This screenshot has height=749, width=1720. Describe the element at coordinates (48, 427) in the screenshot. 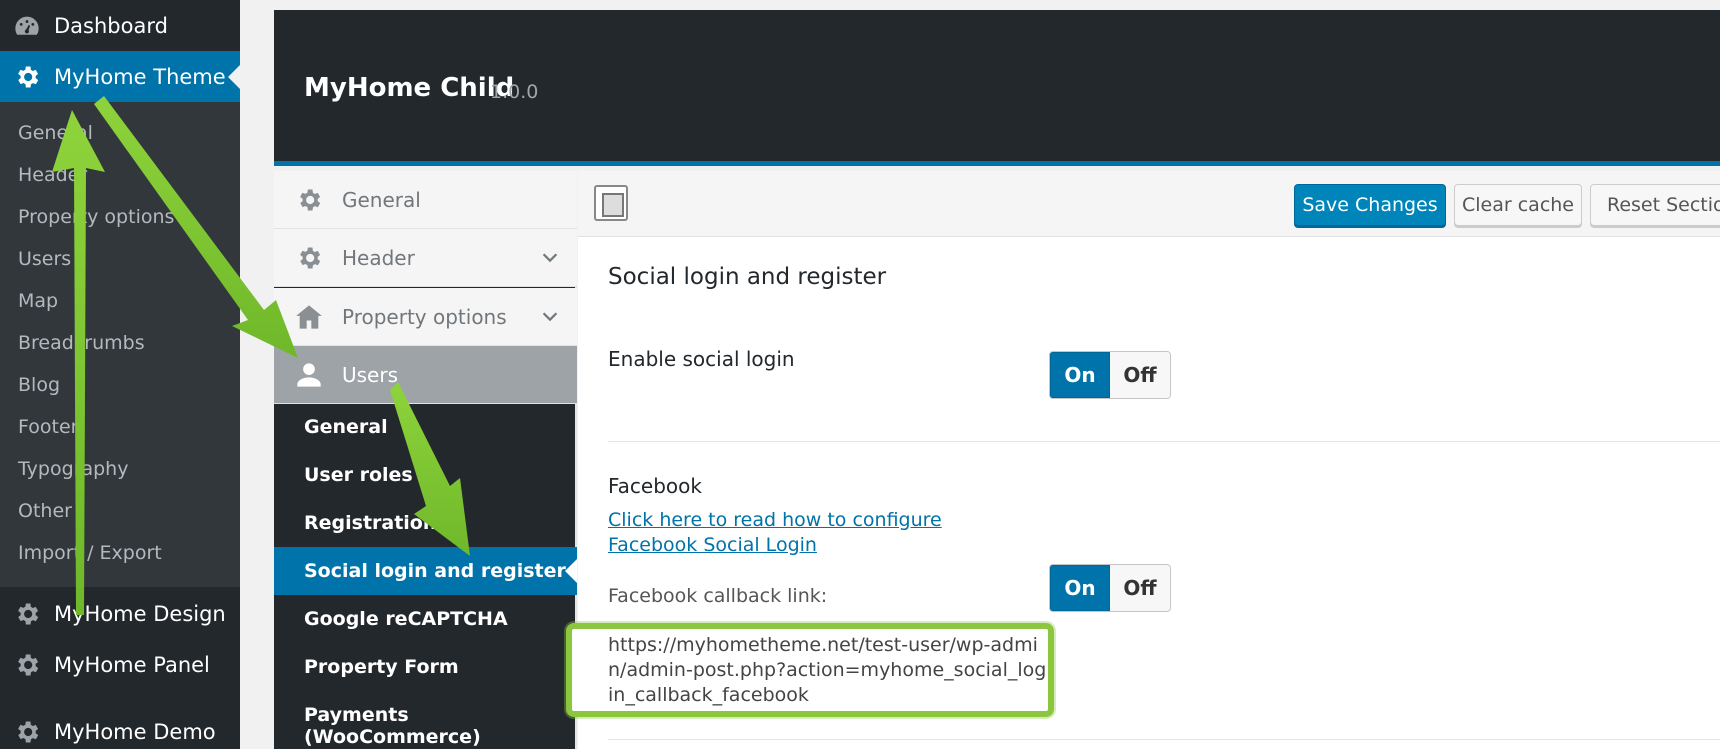

I see `submenu-footer: Footer` at that location.